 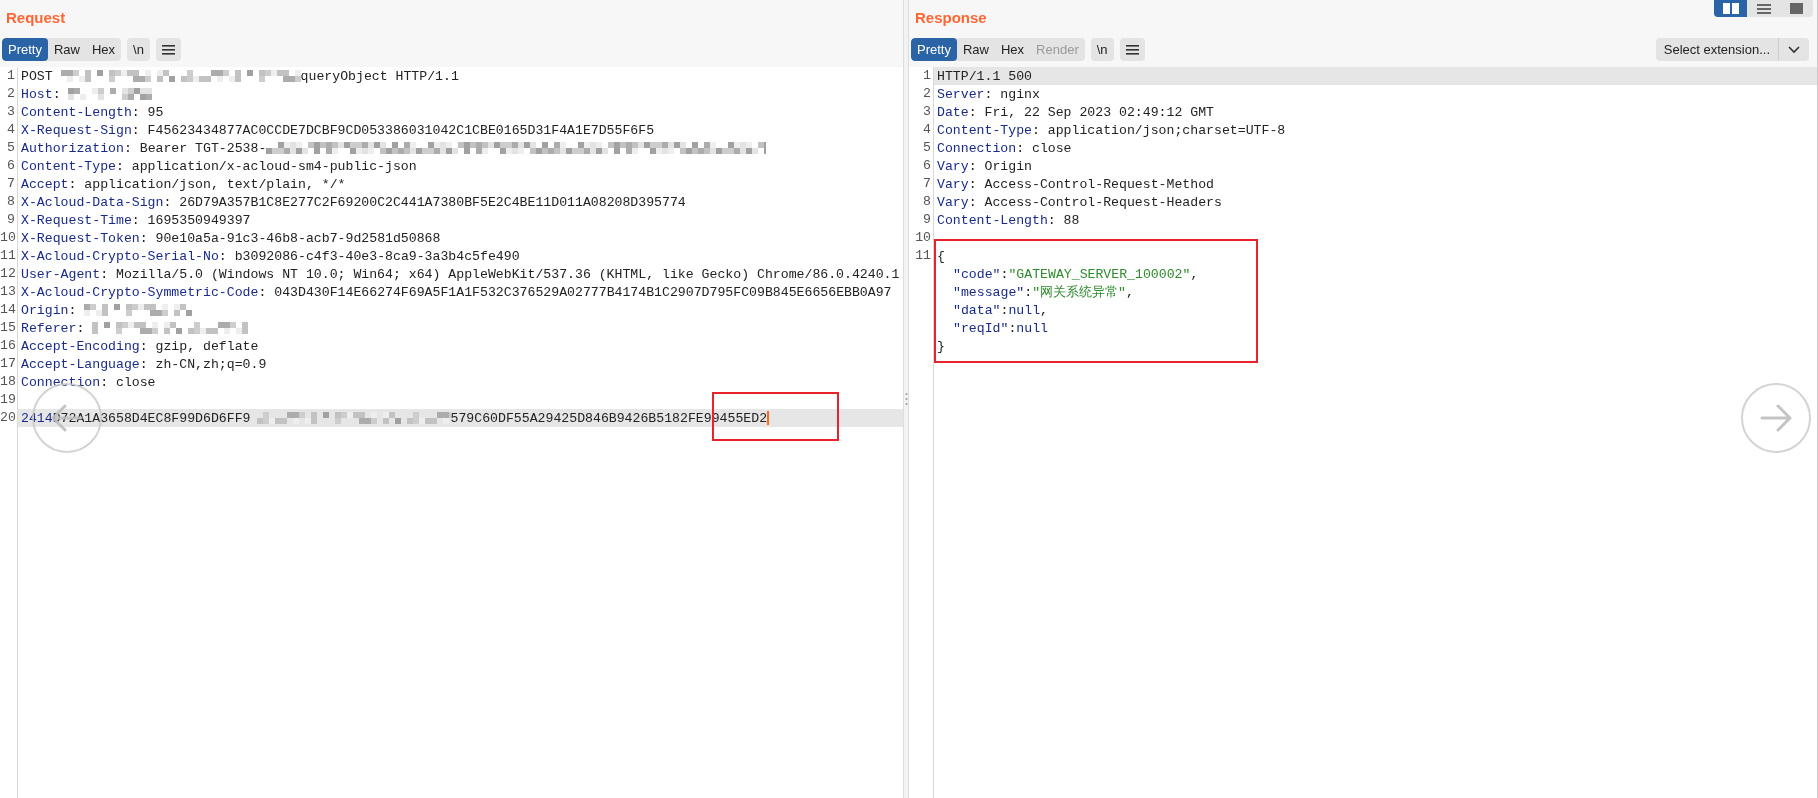 I want to click on code-line: Content-Length: 95, so click(x=92, y=112).